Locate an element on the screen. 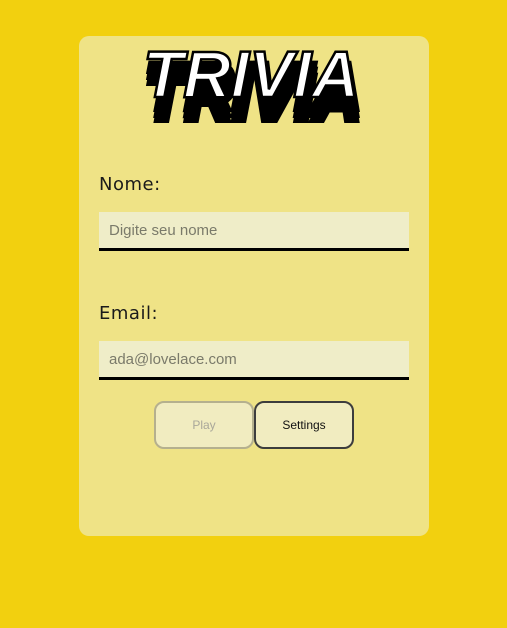  settings-button: Settings is located at coordinates (304, 425).